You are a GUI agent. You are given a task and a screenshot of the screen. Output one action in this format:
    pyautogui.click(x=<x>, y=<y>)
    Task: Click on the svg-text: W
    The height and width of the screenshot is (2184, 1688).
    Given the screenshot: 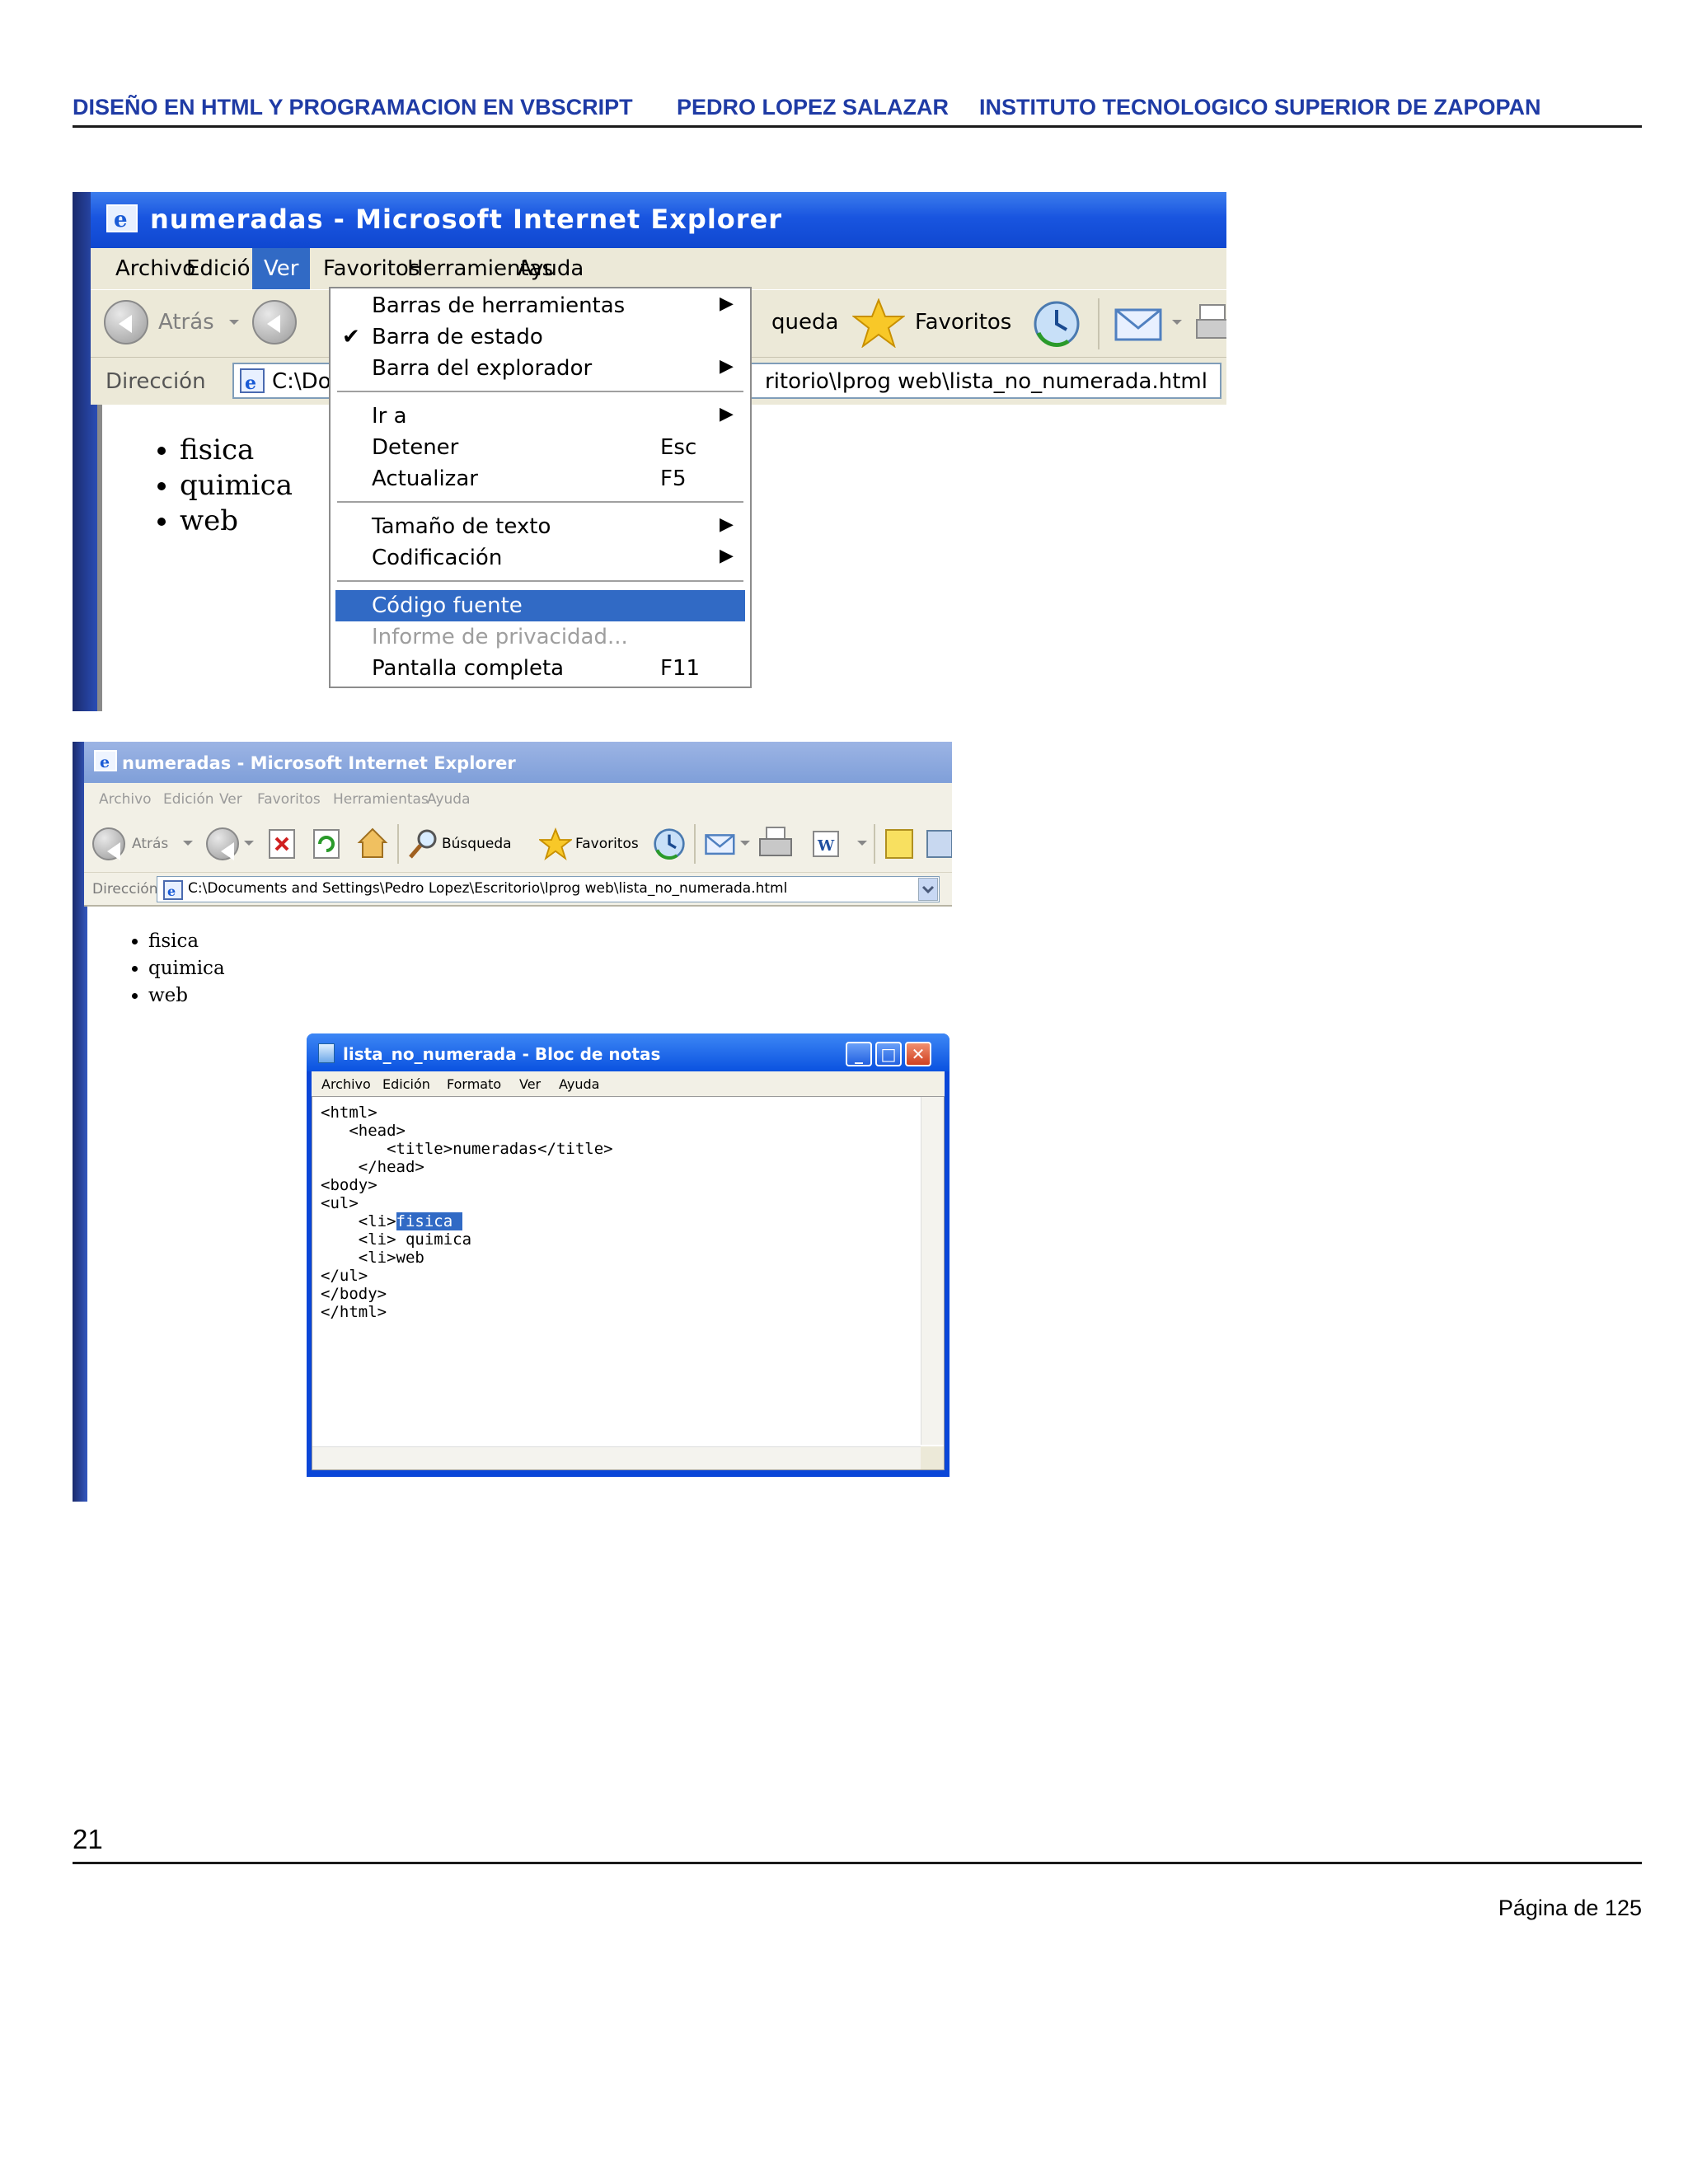 What is the action you would take?
    pyautogui.click(x=826, y=846)
    